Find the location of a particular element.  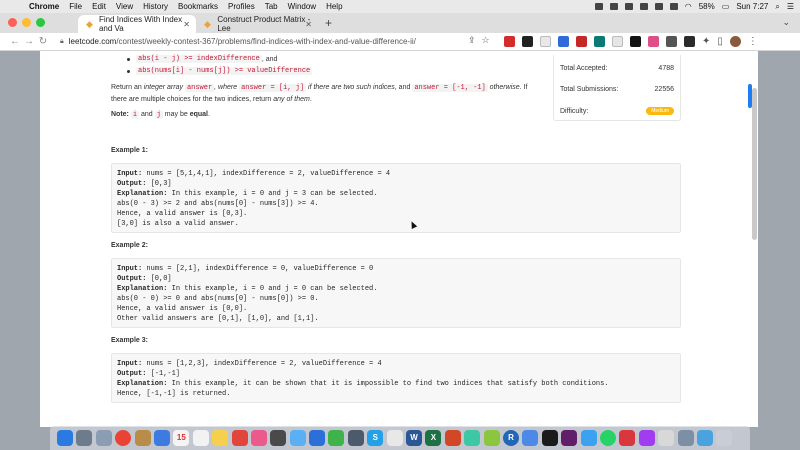

photos-icon is located at coordinates (258, 438).